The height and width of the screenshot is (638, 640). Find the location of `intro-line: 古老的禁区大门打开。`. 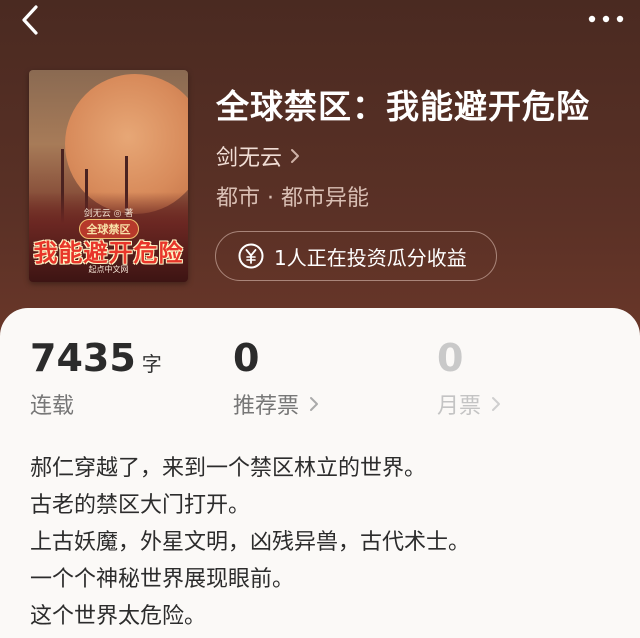

intro-line: 古老的禁区大门打开。 is located at coordinates (140, 505).